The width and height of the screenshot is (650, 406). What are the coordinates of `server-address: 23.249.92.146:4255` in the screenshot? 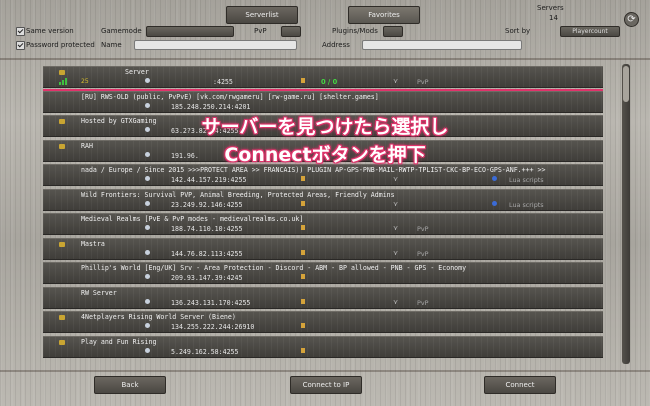 It's located at (207, 204).